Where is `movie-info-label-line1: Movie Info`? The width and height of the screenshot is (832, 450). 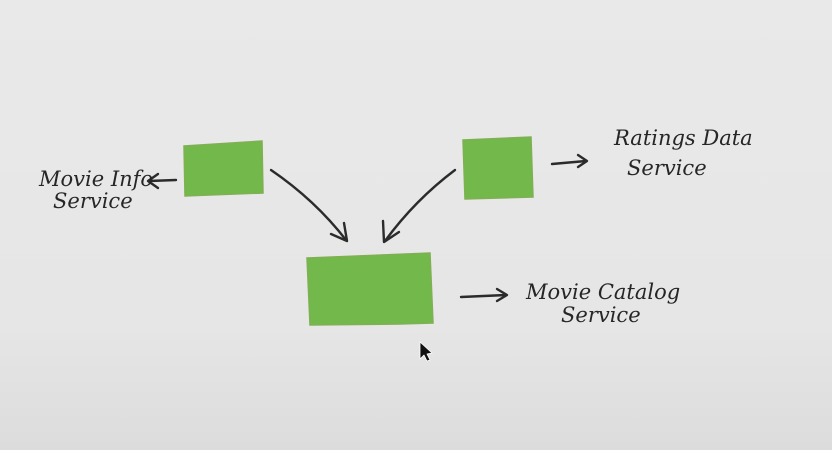 movie-info-label-line1: Movie Info is located at coordinates (95, 179).